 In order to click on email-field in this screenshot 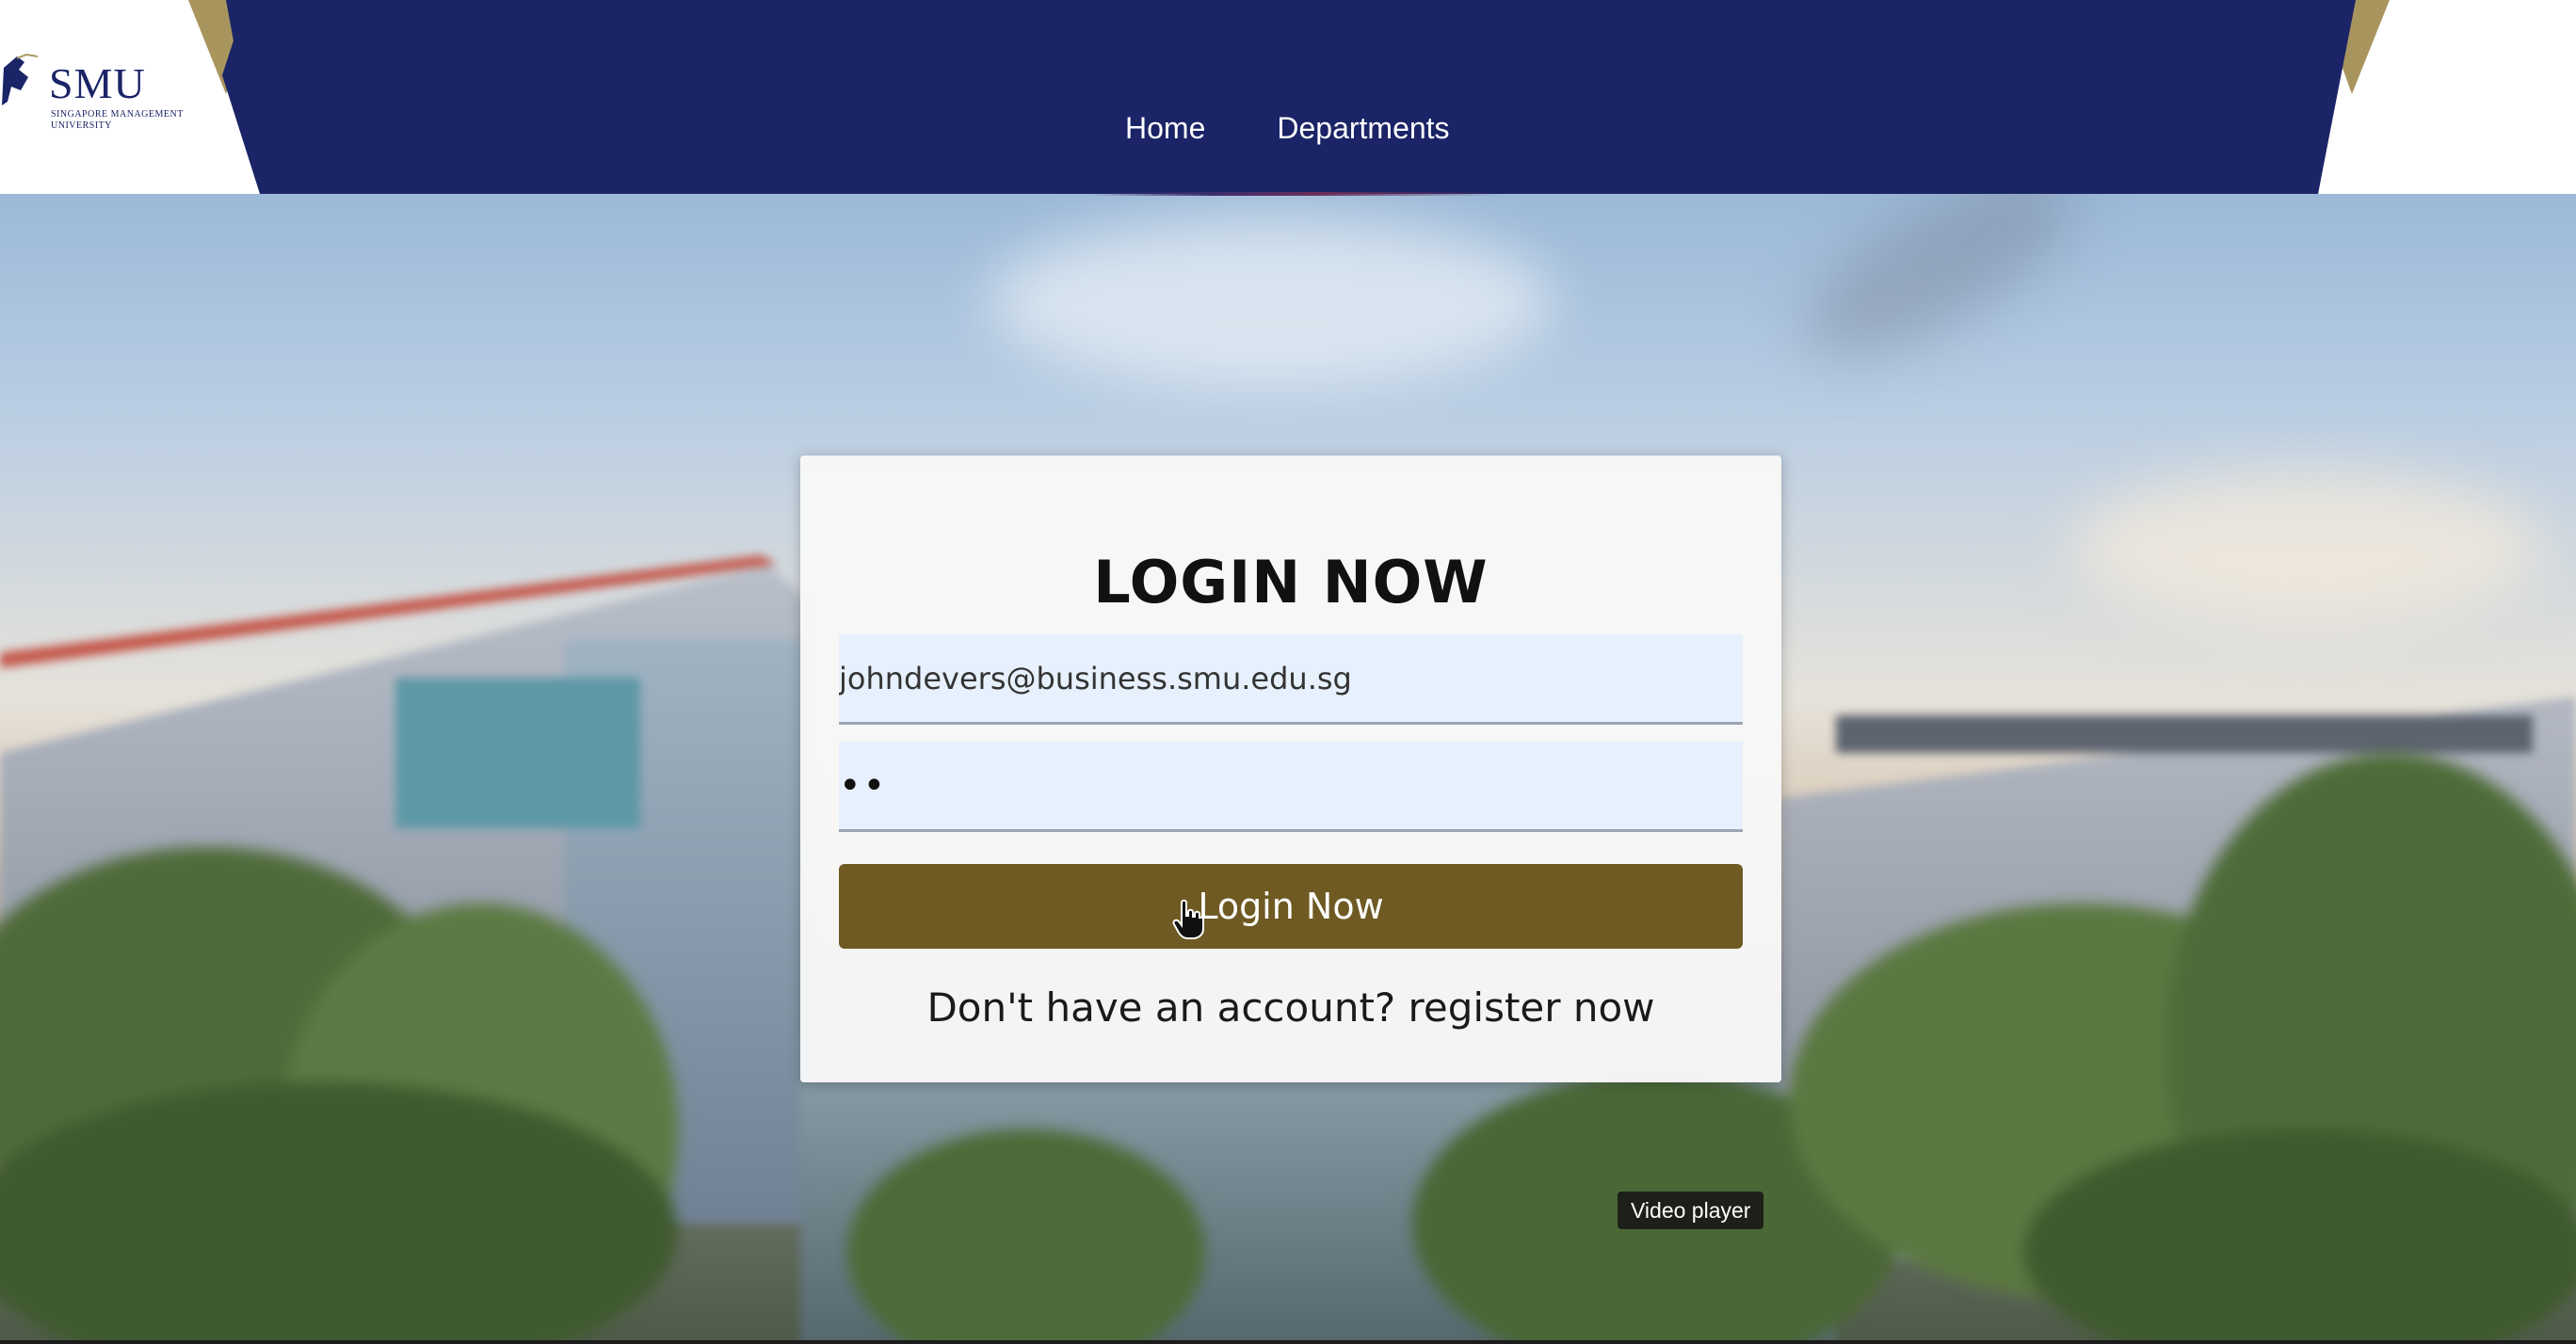, I will do `click(1291, 679)`.